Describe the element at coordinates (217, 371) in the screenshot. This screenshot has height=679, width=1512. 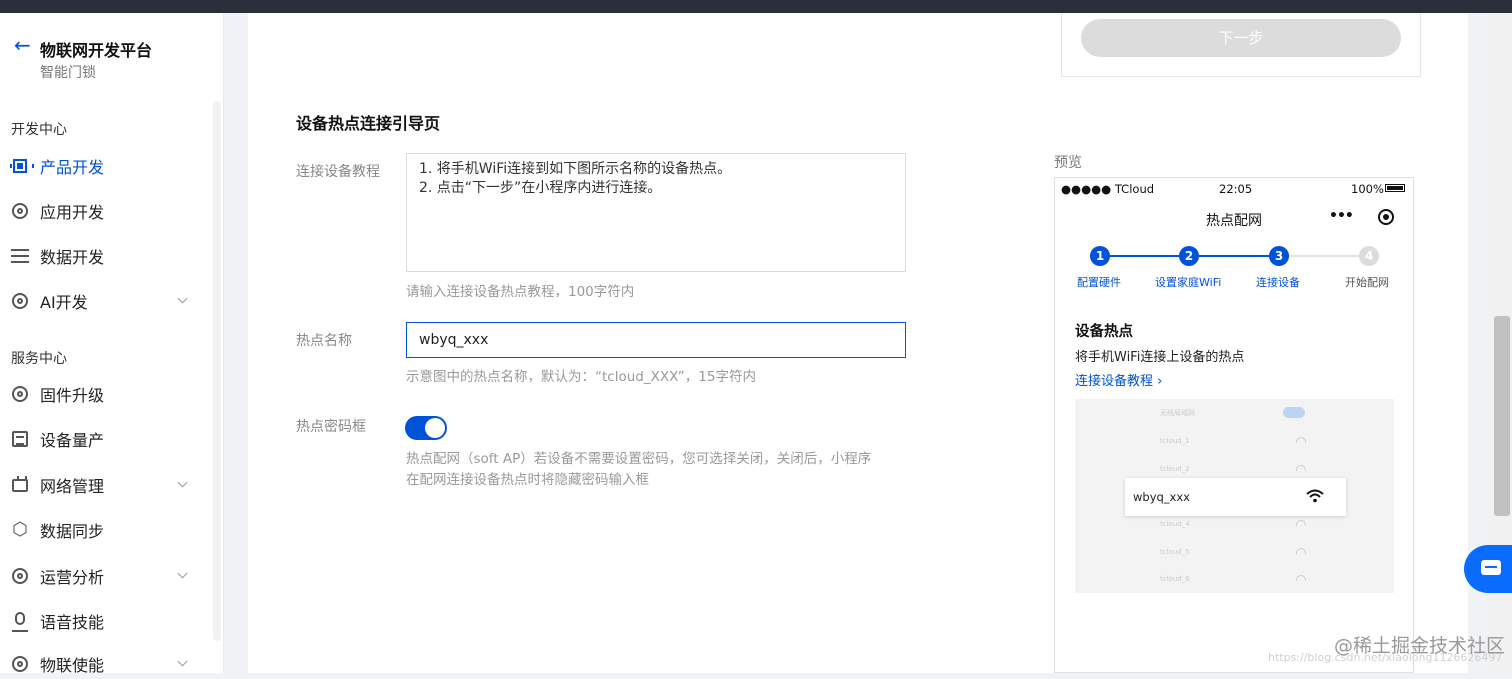
I see `sidebar-scrollbar` at that location.